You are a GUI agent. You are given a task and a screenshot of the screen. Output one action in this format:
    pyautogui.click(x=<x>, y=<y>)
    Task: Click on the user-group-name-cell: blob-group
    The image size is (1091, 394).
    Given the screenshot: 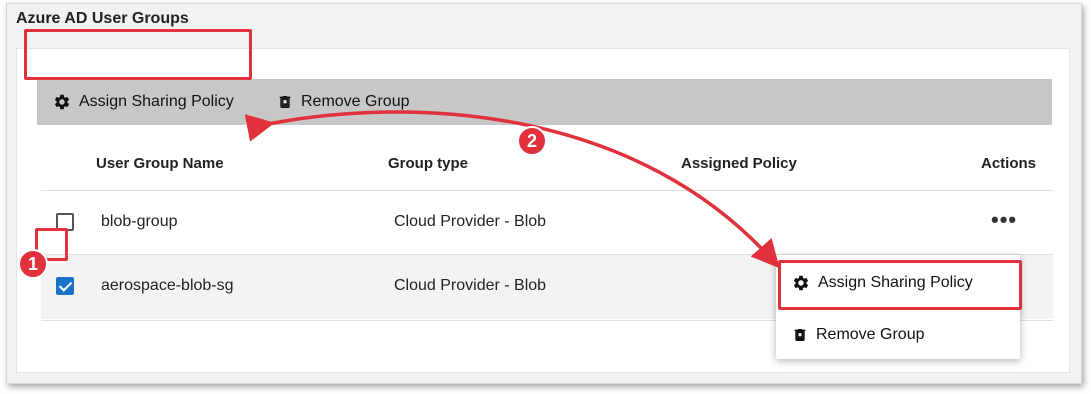 What is the action you would take?
    pyautogui.click(x=139, y=221)
    